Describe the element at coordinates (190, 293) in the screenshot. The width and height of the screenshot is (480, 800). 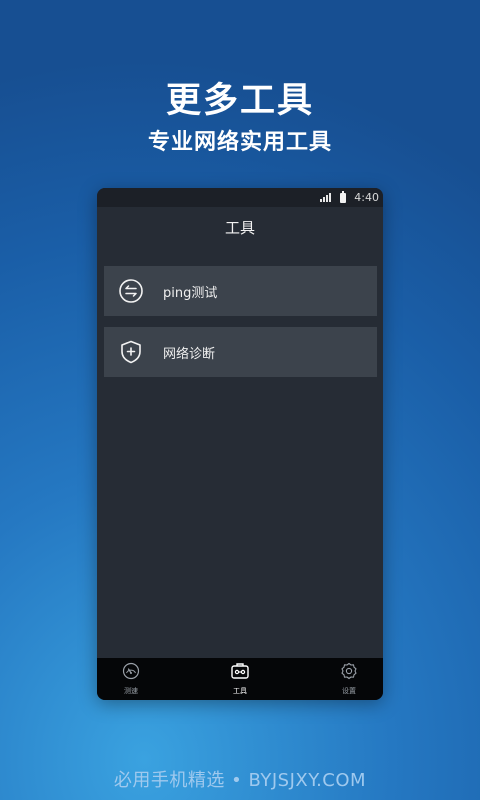
I see `tool-label: ping测试` at that location.